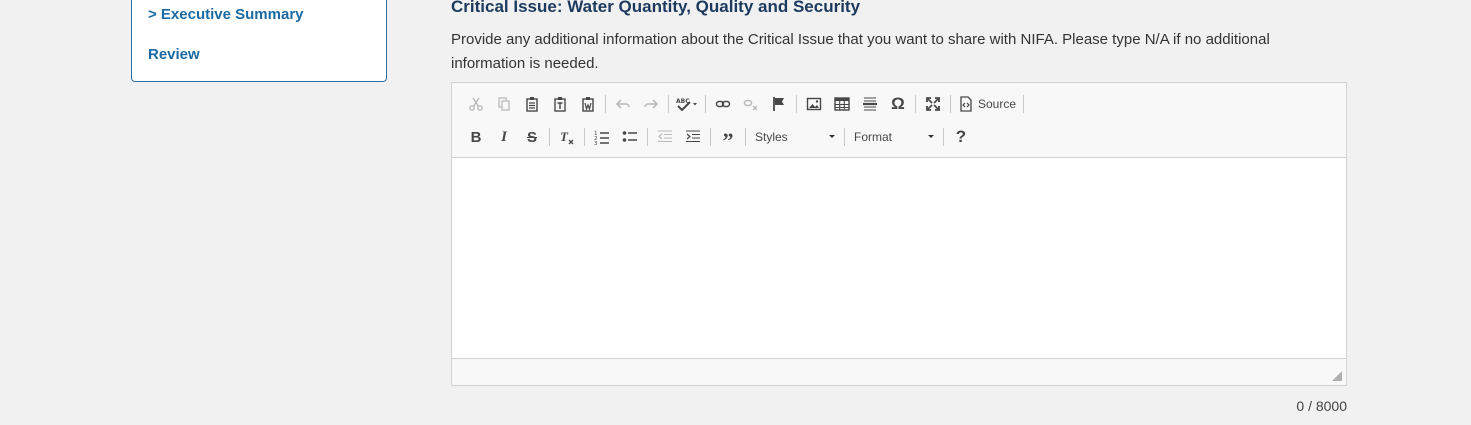 Image resolution: width=1471 pixels, height=425 pixels. Describe the element at coordinates (564, 136) in the screenshot. I see `svg-text: T` at that location.